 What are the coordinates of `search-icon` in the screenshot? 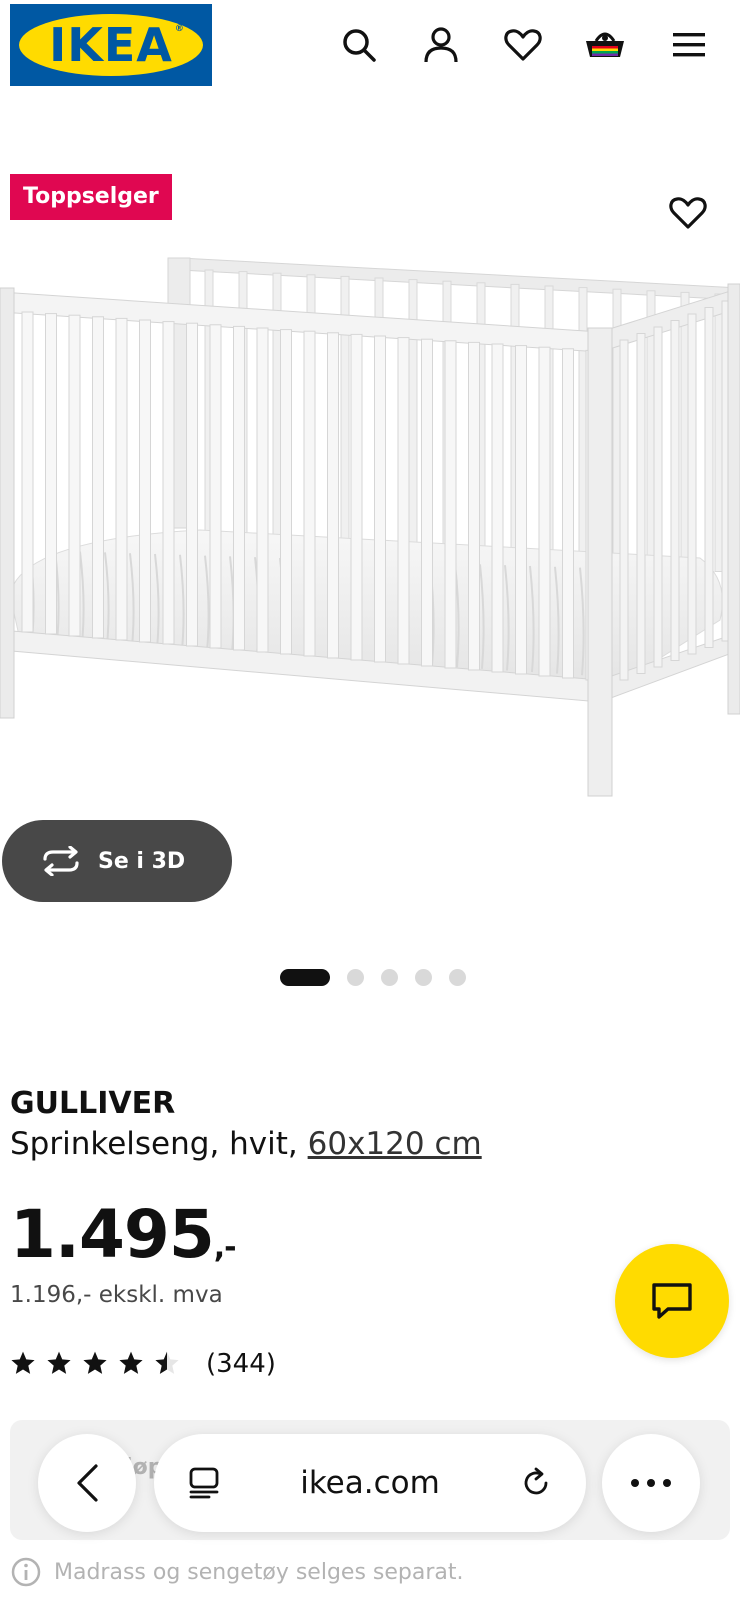 It's located at (359, 45).